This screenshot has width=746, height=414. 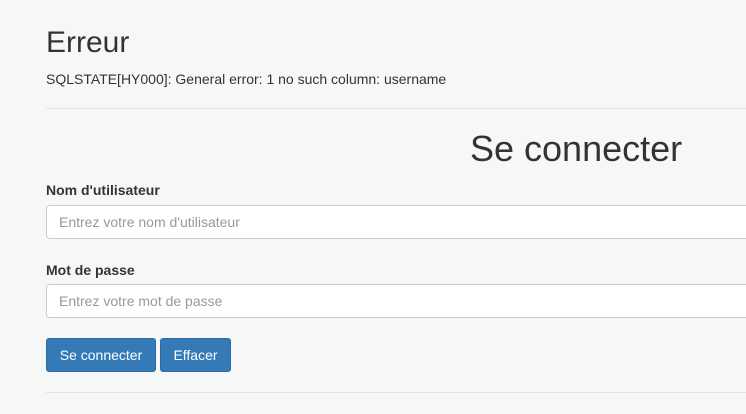 What do you see at coordinates (101, 355) in the screenshot?
I see `login-button: Se connecter` at bounding box center [101, 355].